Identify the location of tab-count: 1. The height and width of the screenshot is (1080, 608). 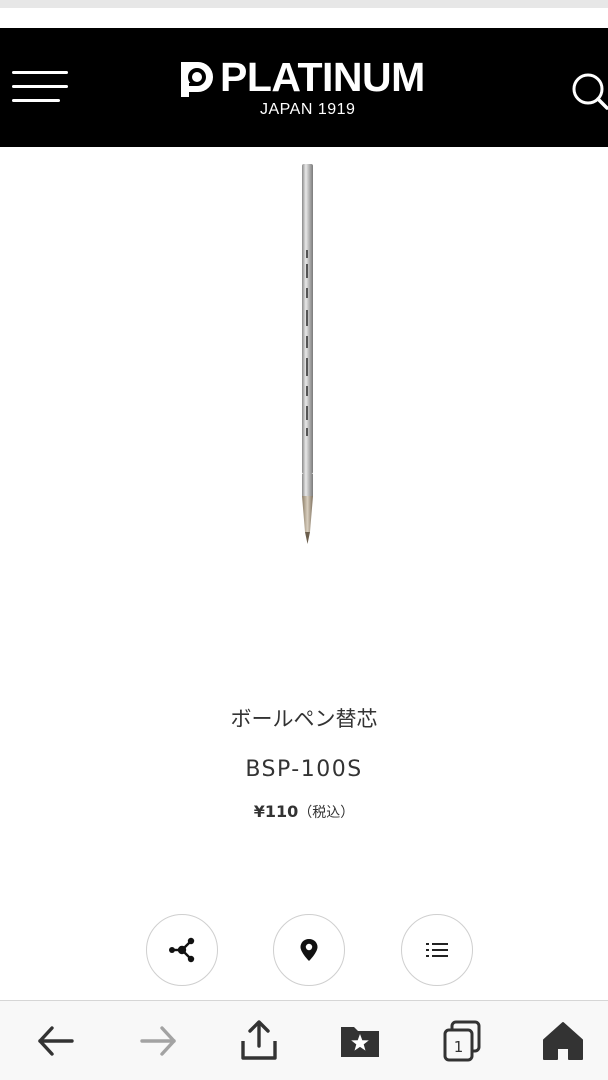
(459, 1047).